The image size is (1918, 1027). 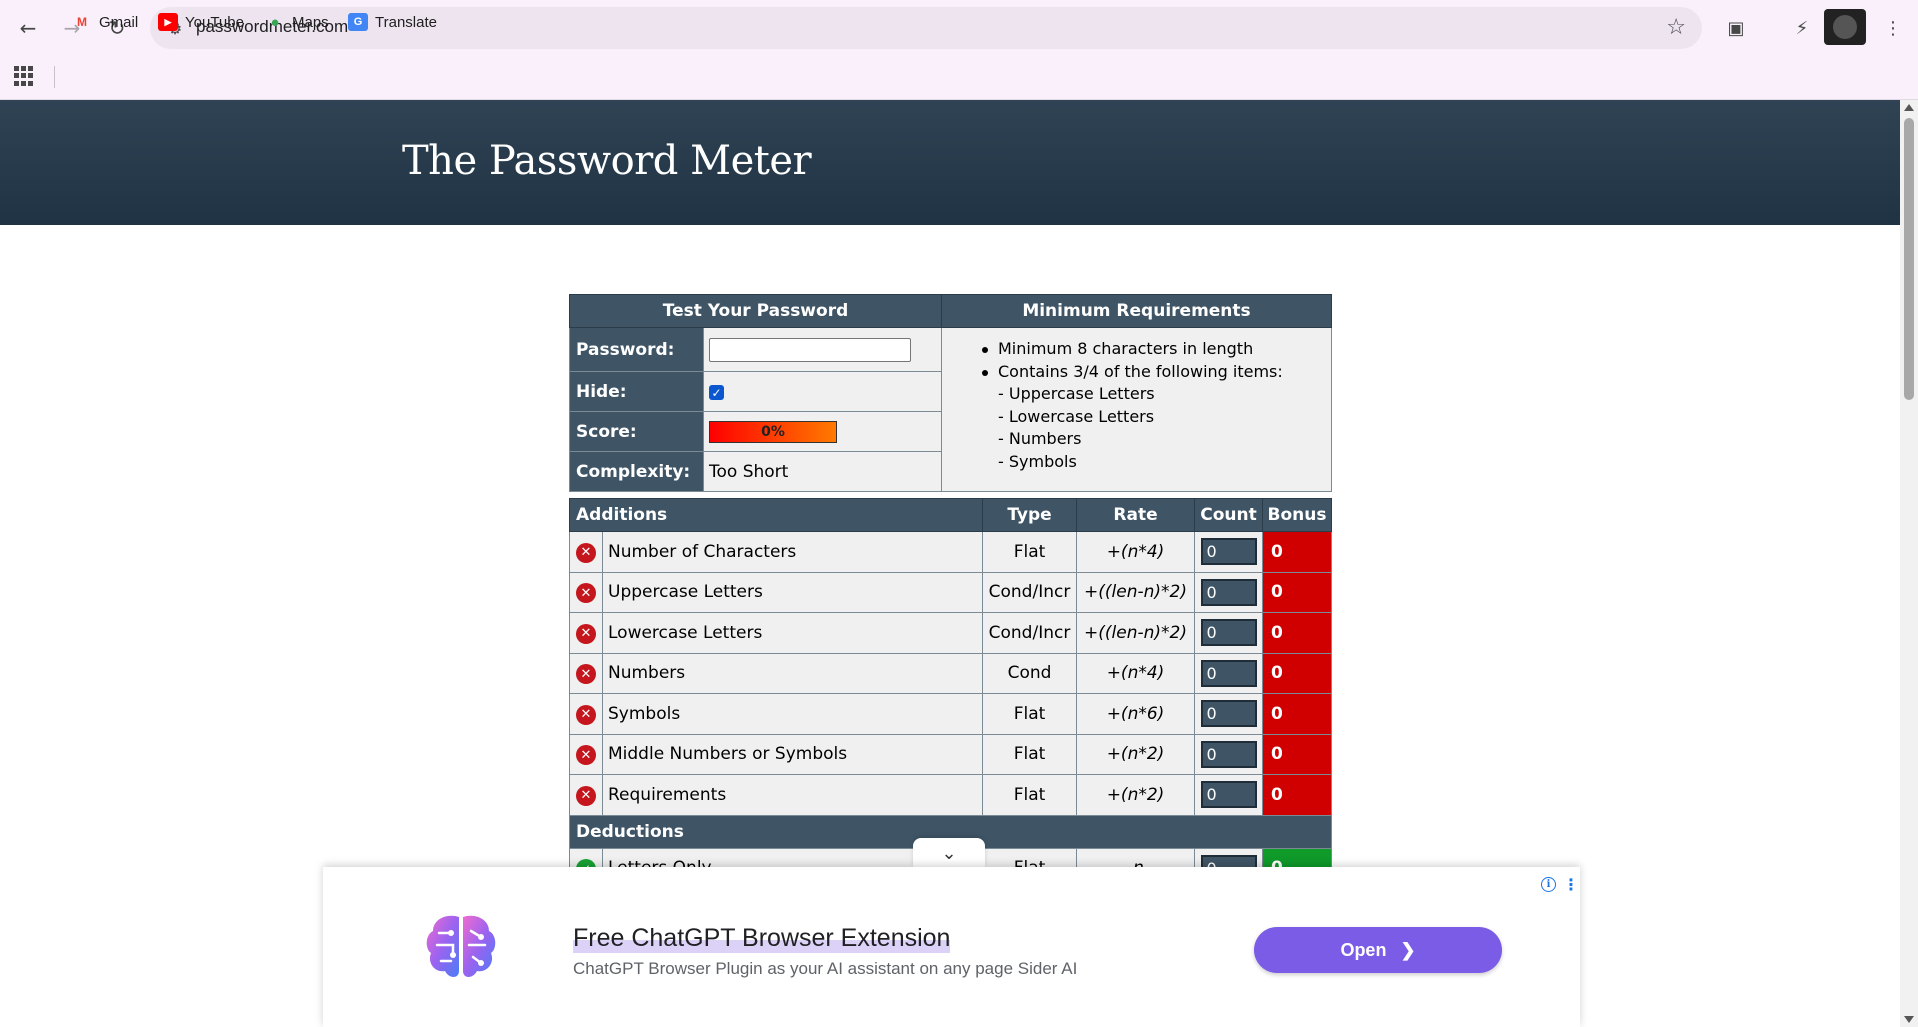 I want to click on rate-header: Rate, so click(x=1135, y=515).